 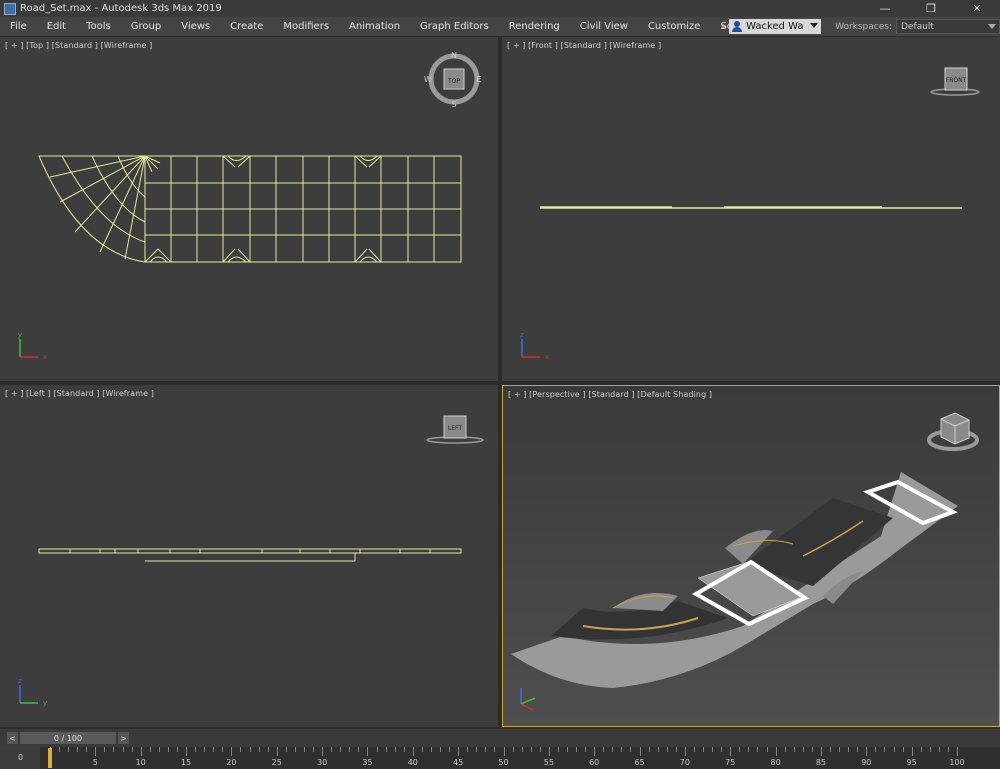 I want to click on chevron-down-icon, so click(x=814, y=25).